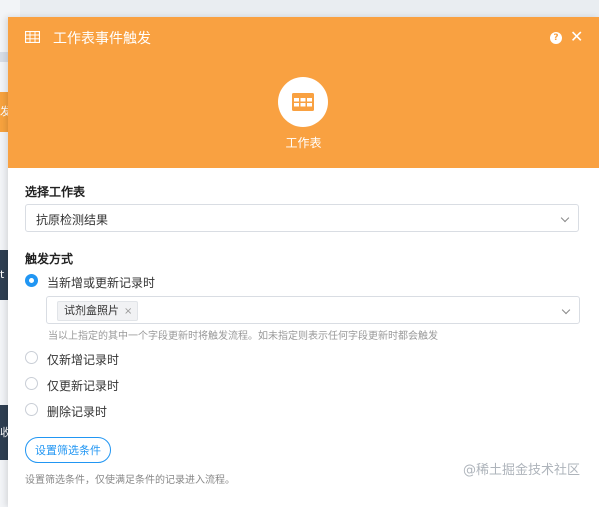 The height and width of the screenshot is (507, 599). What do you see at coordinates (243, 336) in the screenshot?
I see `trigger-field-hint: 当以上指定的其中一个字段更新时将触发流程。如未指定则表示任何字段更新时都会触发` at bounding box center [243, 336].